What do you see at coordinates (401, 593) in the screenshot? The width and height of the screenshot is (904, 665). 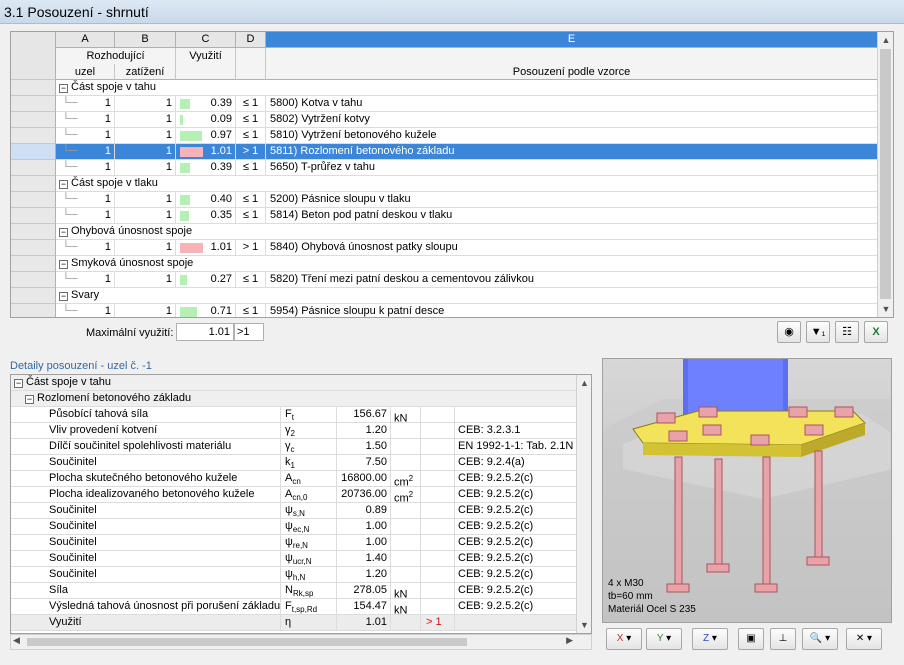 I see `unit-base: kN` at bounding box center [401, 593].